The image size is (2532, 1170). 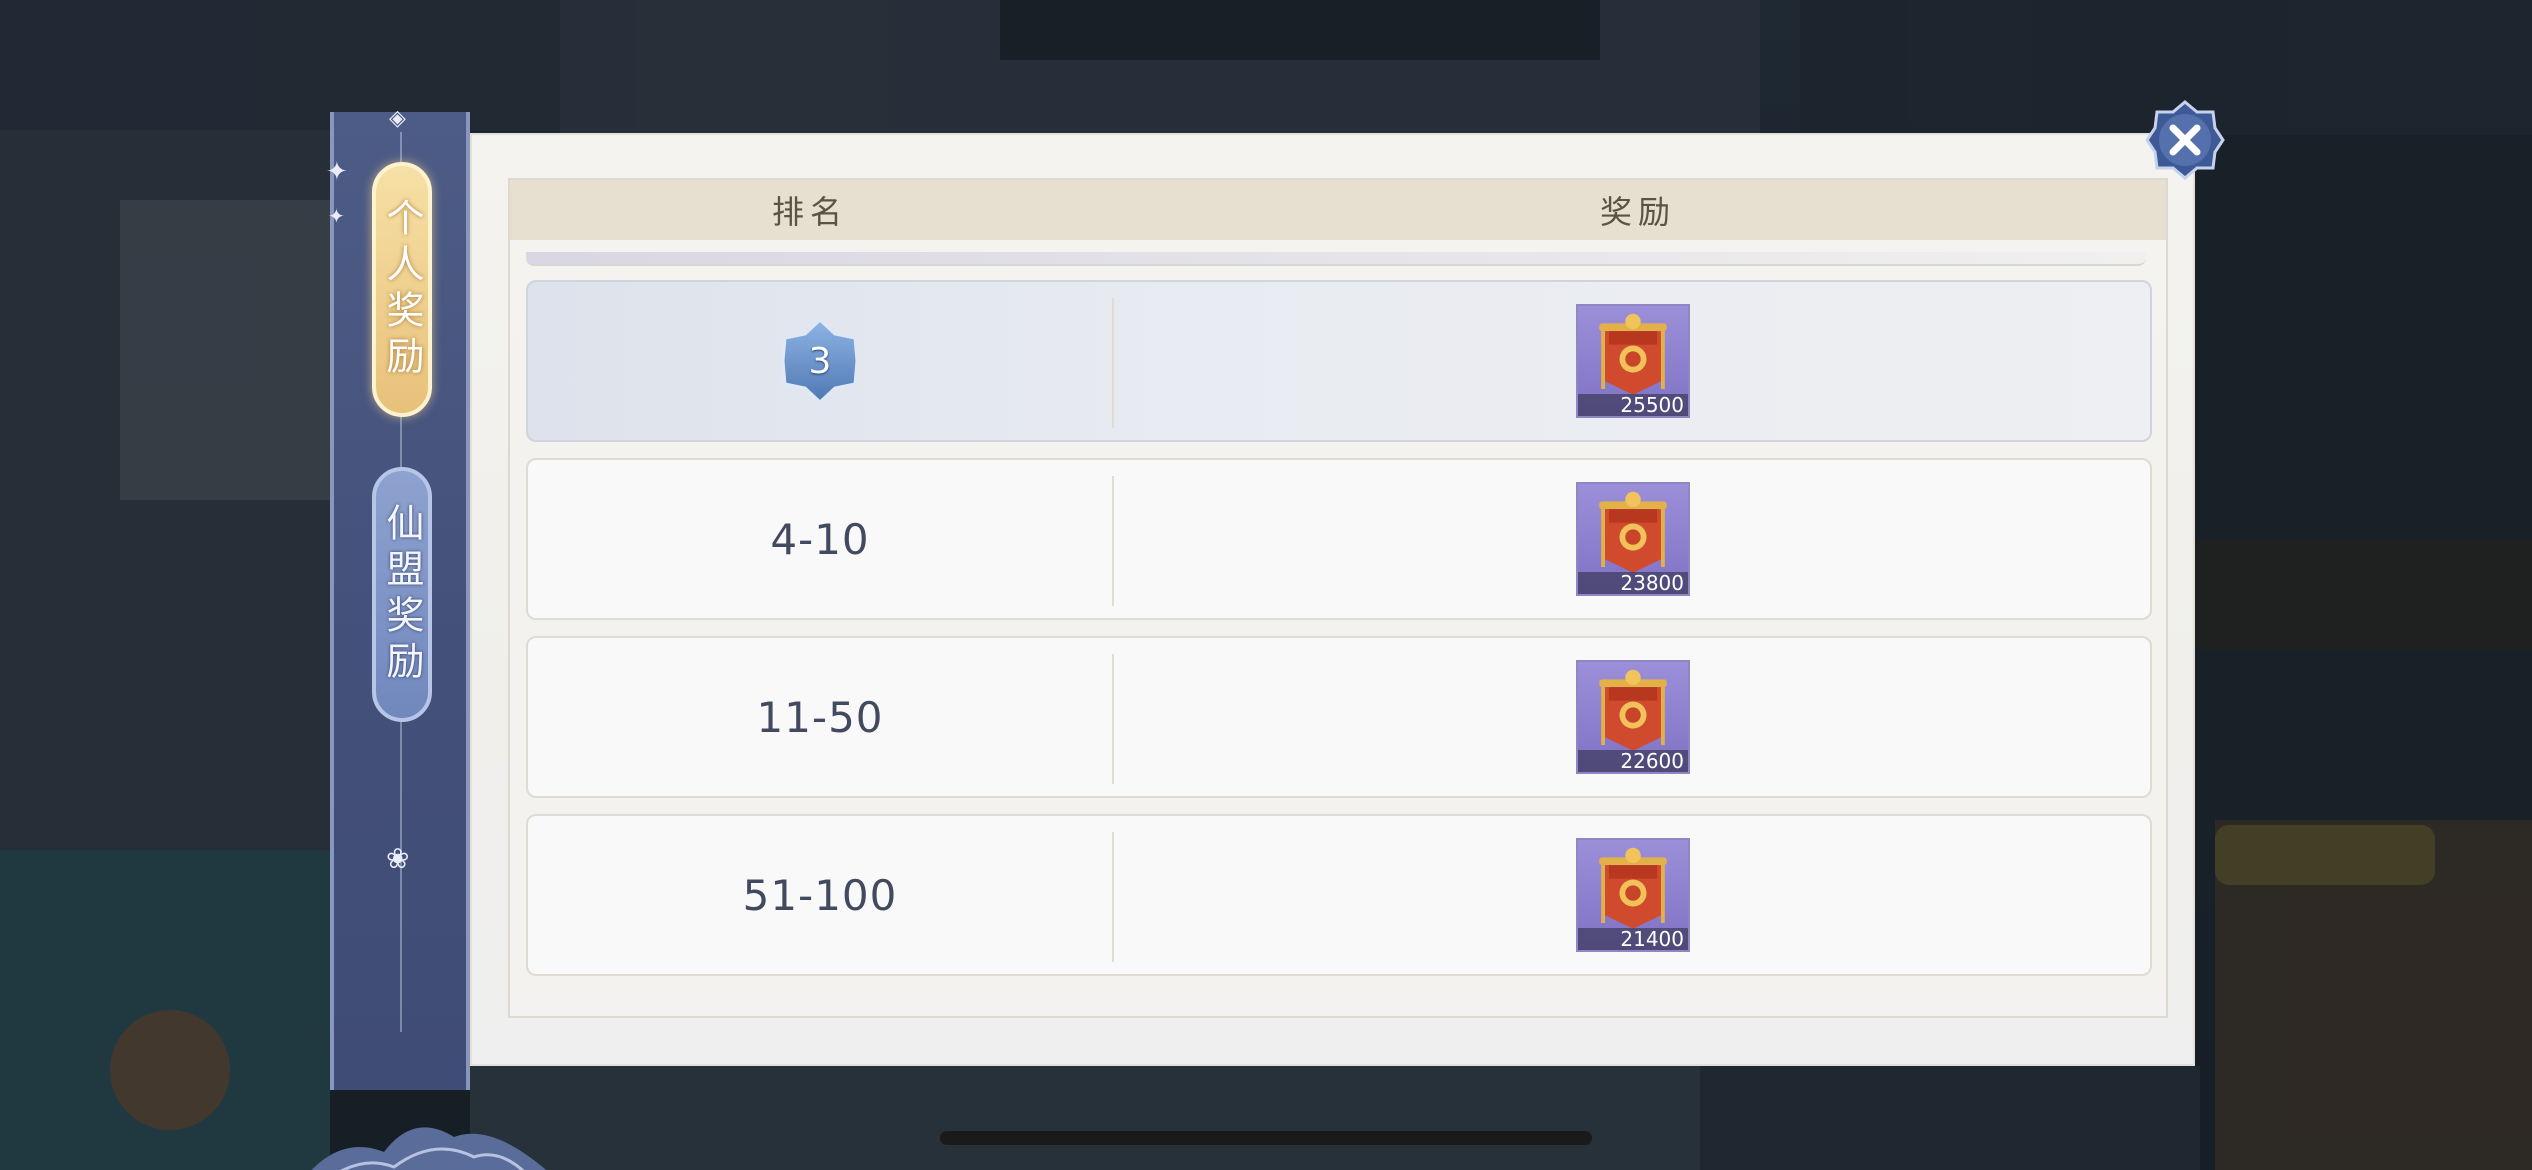 What do you see at coordinates (820, 895) in the screenshot?
I see `rank-range: 51-100` at bounding box center [820, 895].